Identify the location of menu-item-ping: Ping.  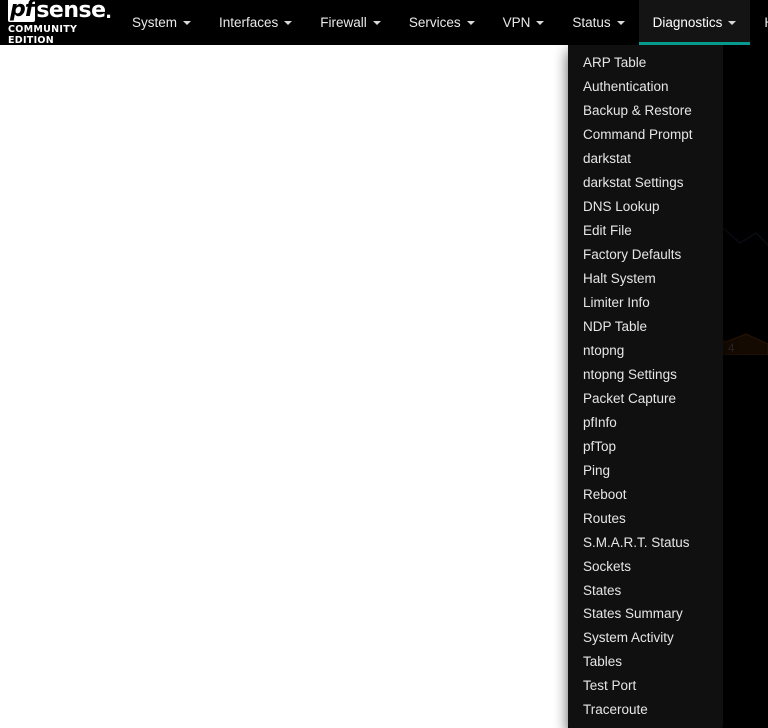
(645, 470).